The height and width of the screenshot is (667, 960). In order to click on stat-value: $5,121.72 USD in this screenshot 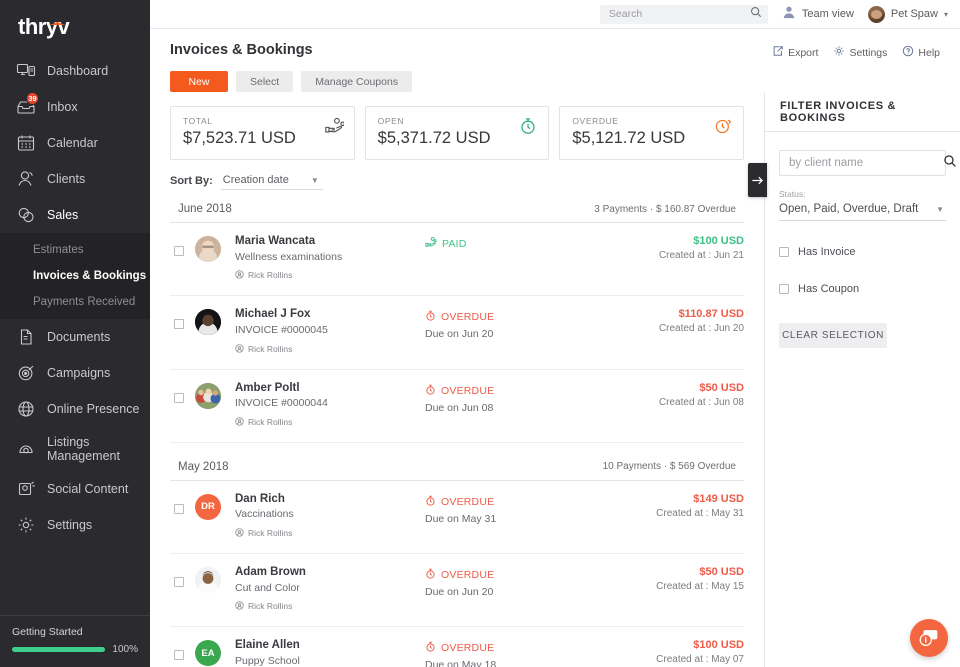, I will do `click(629, 138)`.